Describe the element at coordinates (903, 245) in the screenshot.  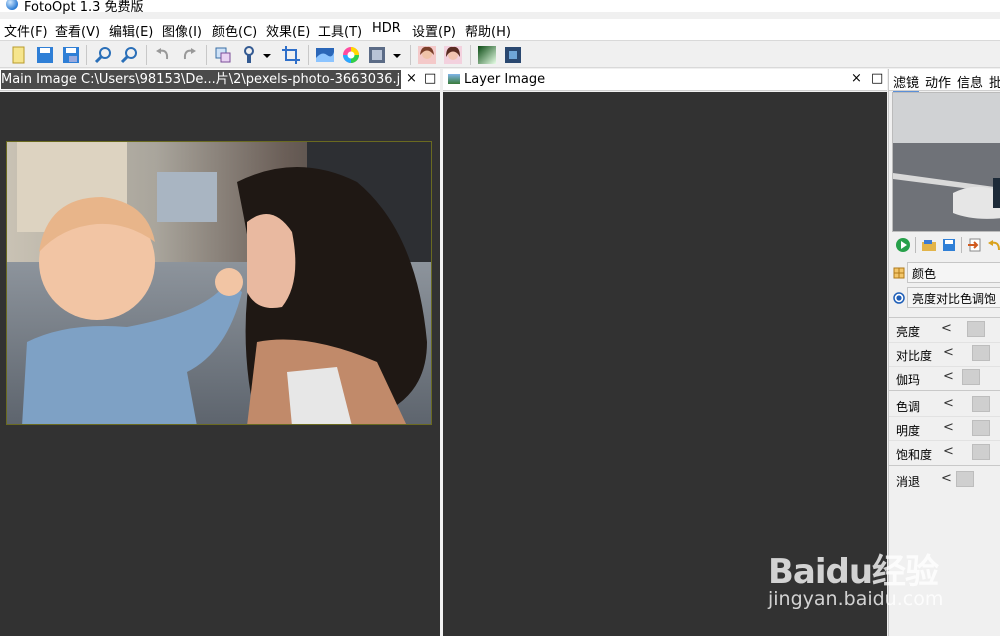
I see `play-icon` at that location.